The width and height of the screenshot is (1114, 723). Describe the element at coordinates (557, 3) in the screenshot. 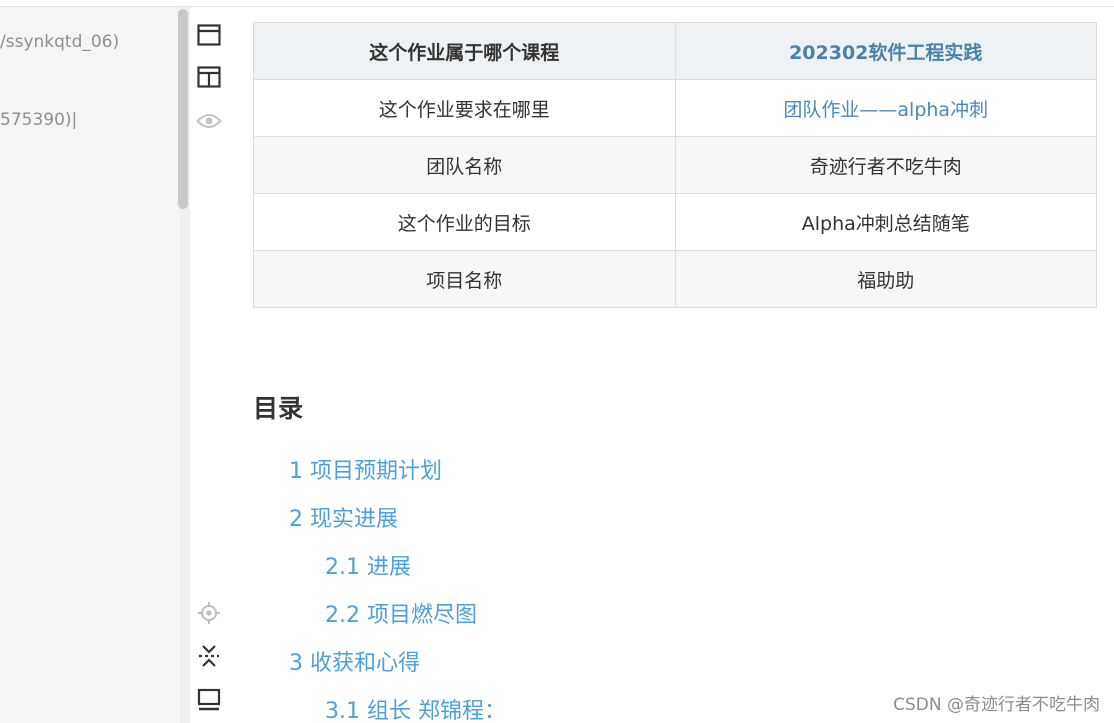

I see `top-border` at that location.